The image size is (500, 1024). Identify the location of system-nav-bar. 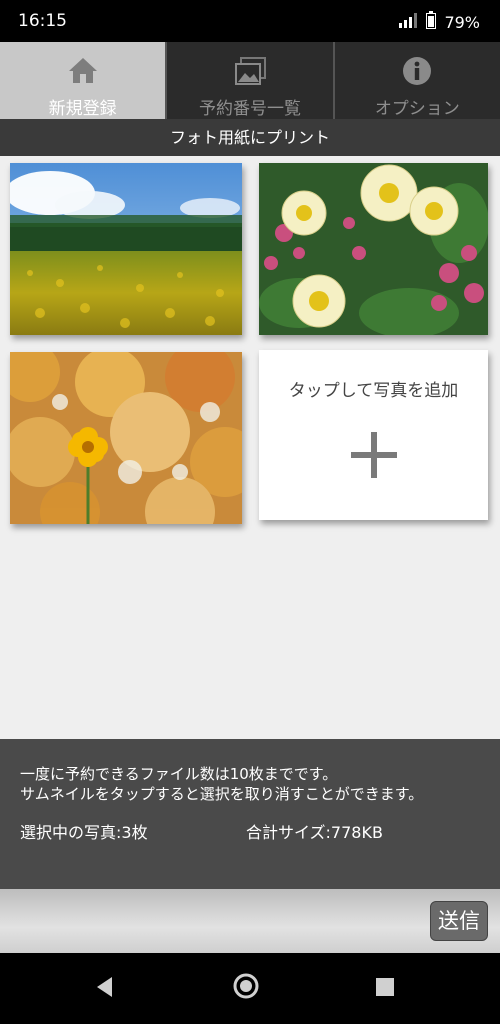
(250, 988).